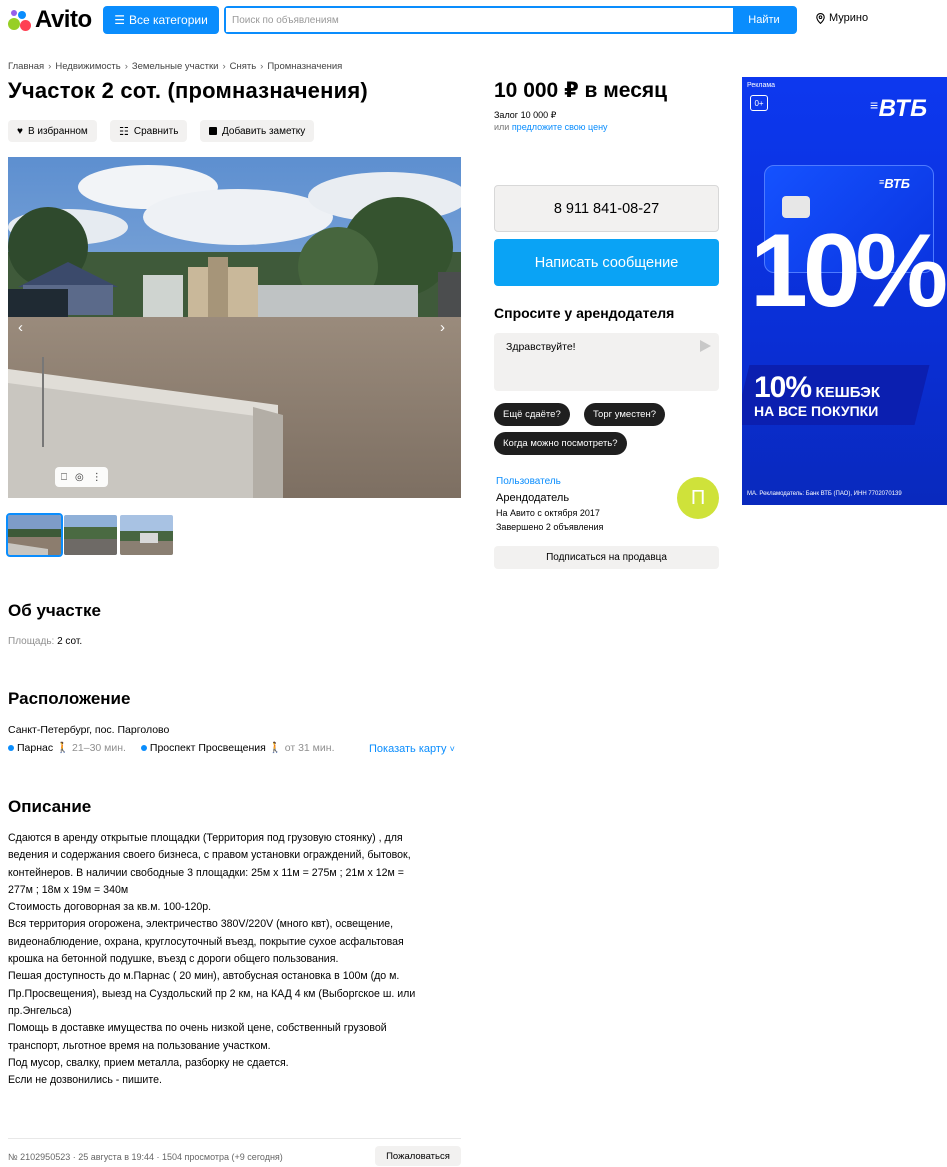 The image size is (947, 1167). I want to click on area-row: Площадь: 2 сот., so click(45, 641).